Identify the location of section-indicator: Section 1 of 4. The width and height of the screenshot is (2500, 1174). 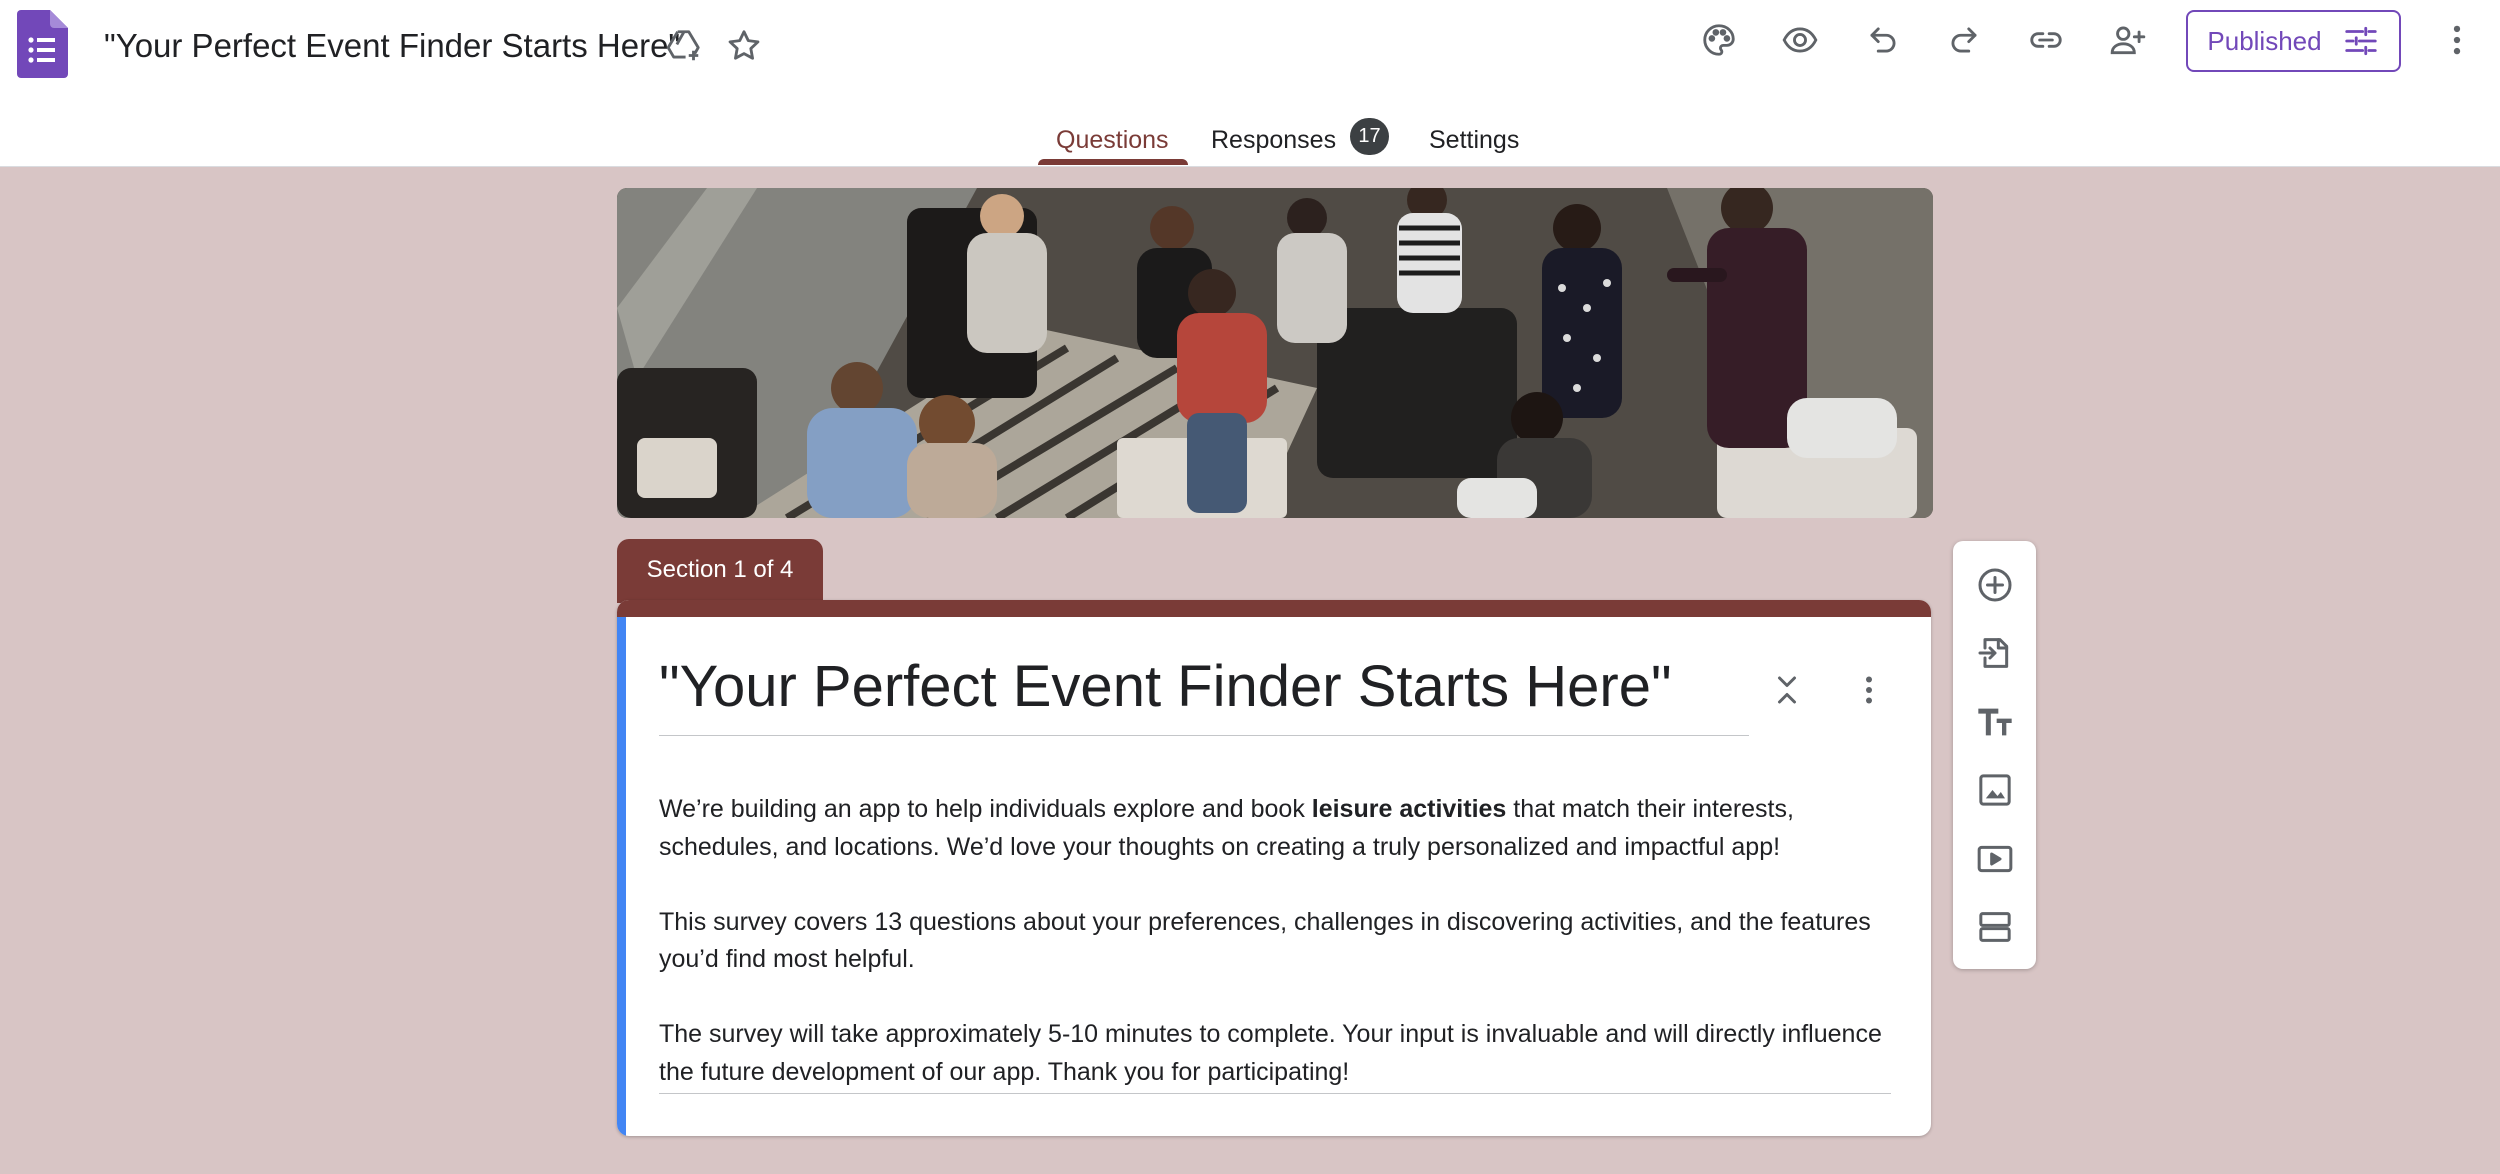
(720, 571).